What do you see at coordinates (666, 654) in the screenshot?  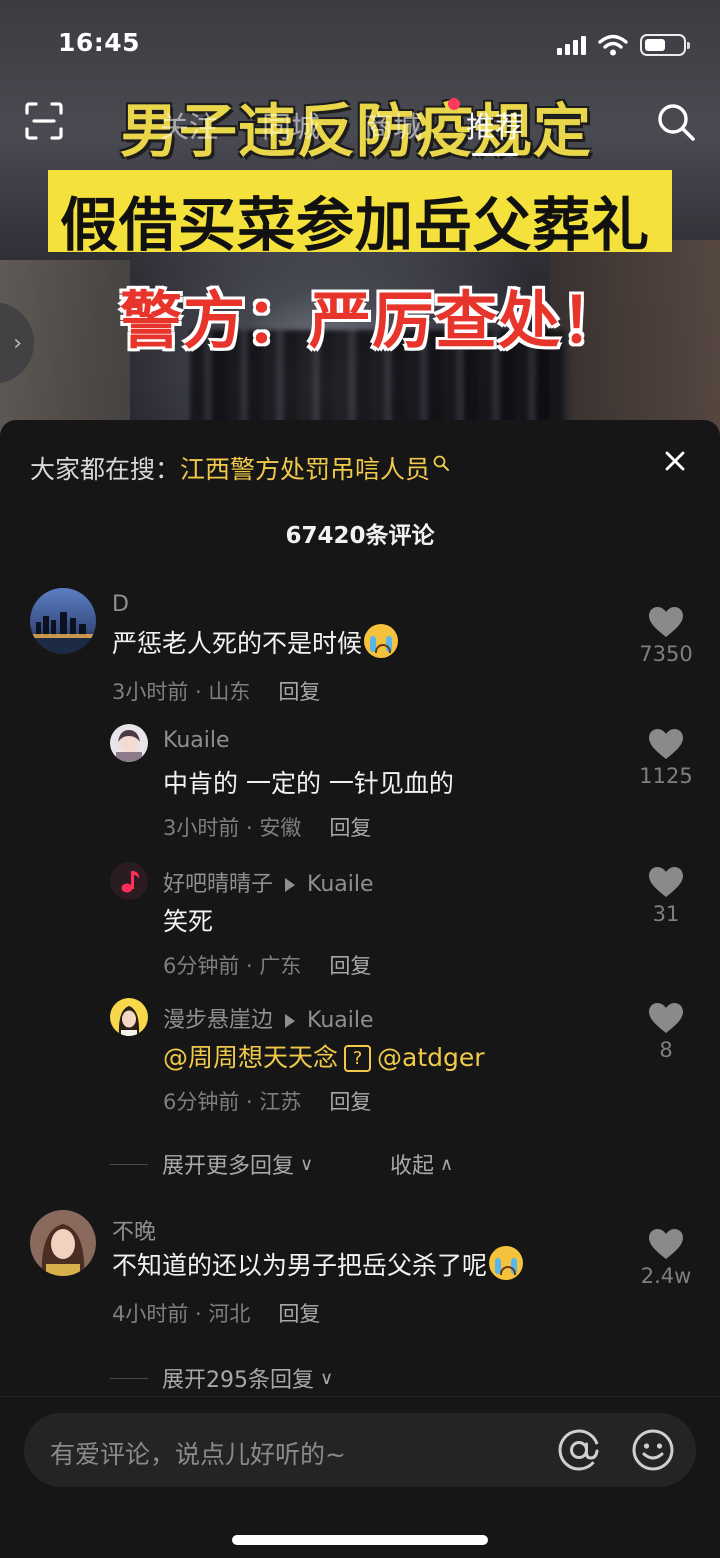 I see `like-count: 7350` at bounding box center [666, 654].